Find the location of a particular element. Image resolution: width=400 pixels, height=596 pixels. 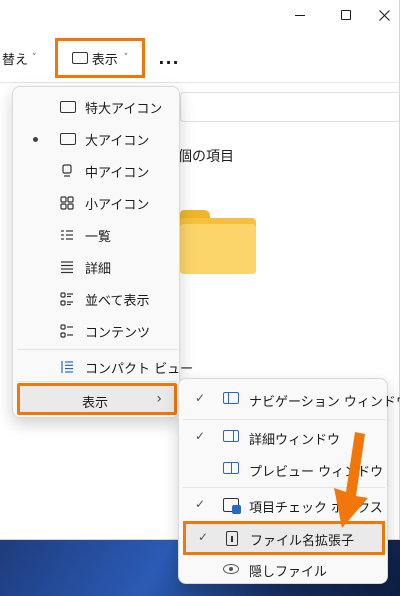

menu-item-show: 表示 › is located at coordinates (97, 399).